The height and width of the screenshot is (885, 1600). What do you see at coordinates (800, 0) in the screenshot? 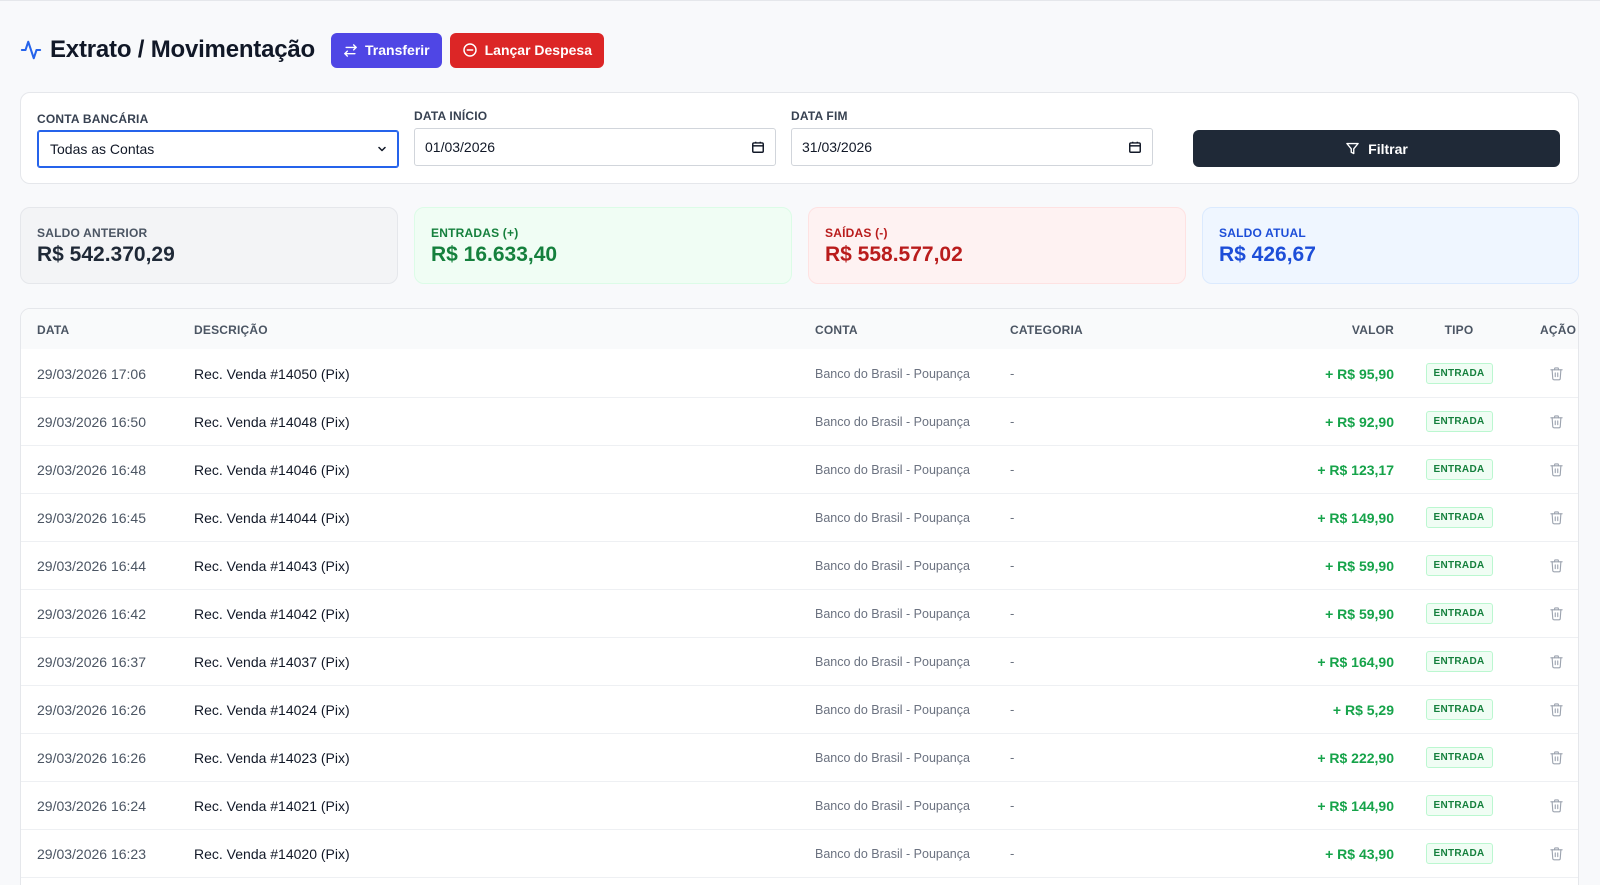
I see `top-divider` at bounding box center [800, 0].